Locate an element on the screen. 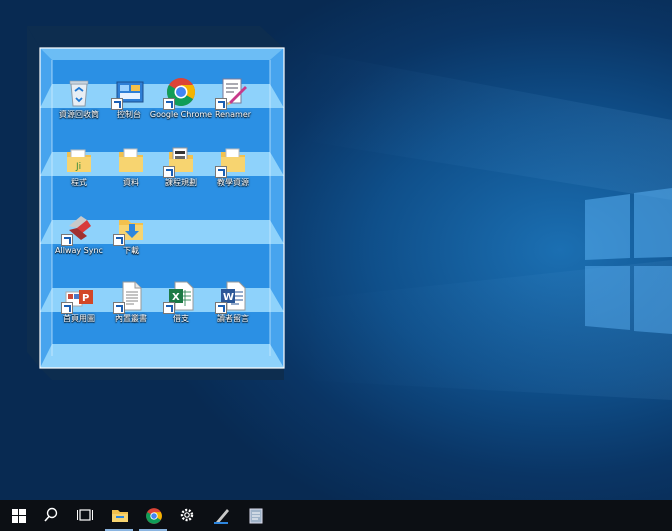 This screenshot has height=531, width=672. desktop-icon-allway-sync: Allway Sync is located at coordinates (79, 245).